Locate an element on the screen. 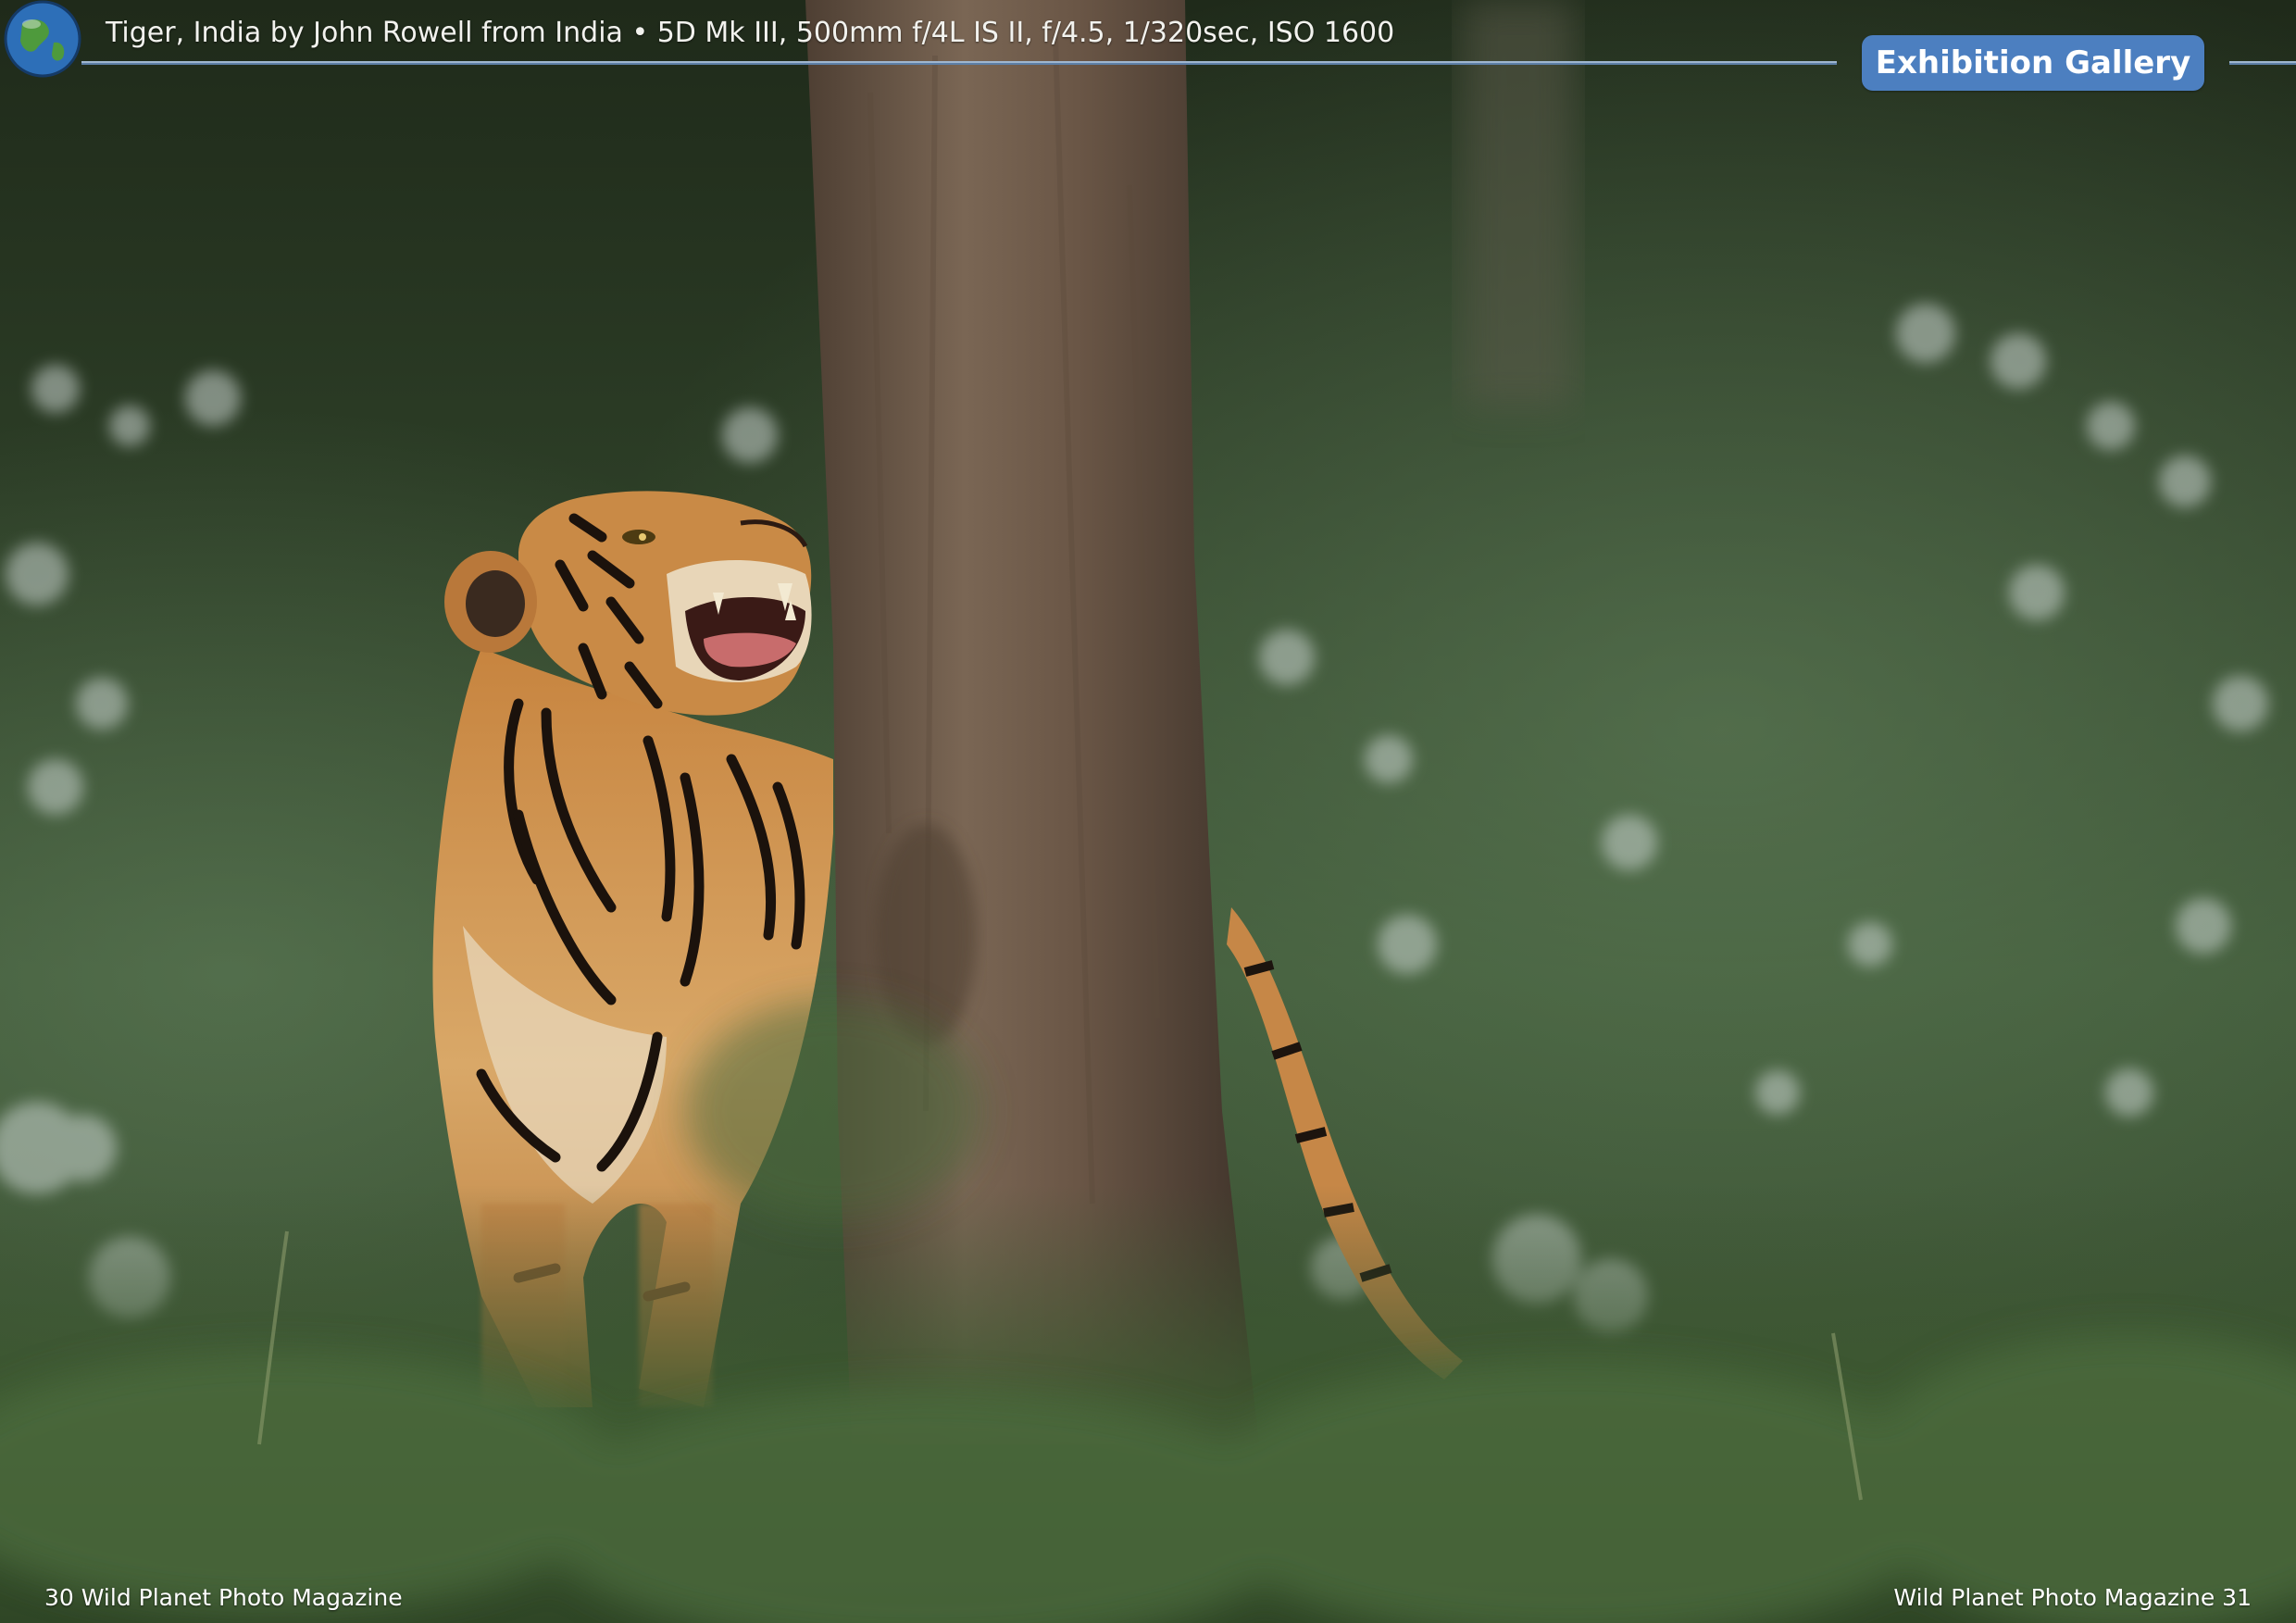  header-divider is located at coordinates (959, 63).